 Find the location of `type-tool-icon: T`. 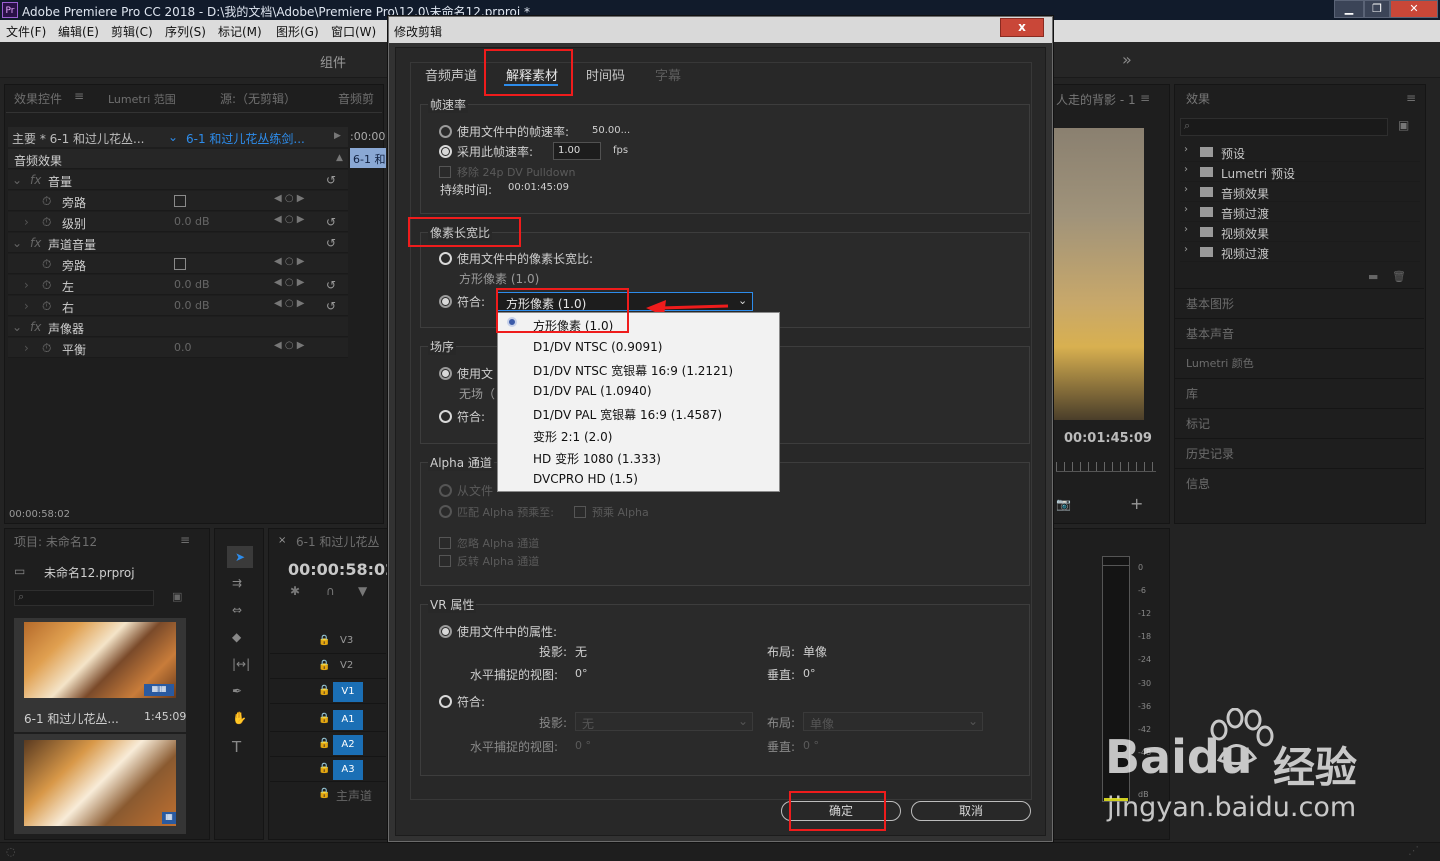

type-tool-icon: T is located at coordinates (236, 747).